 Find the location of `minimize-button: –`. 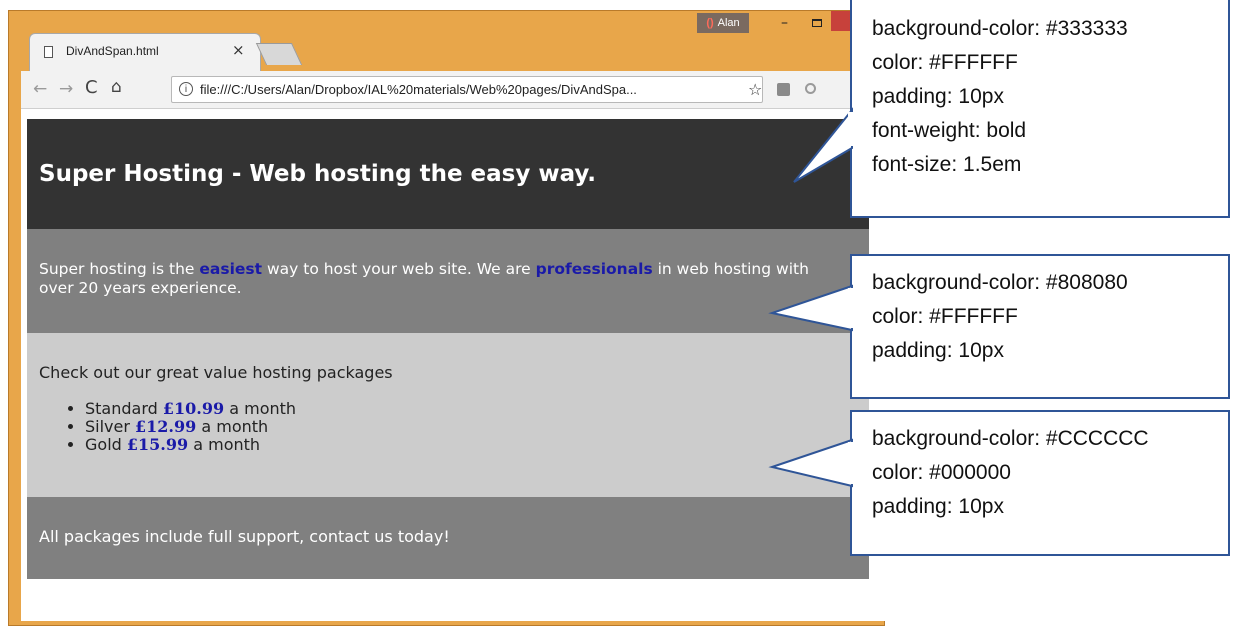

minimize-button: – is located at coordinates (784, 23).